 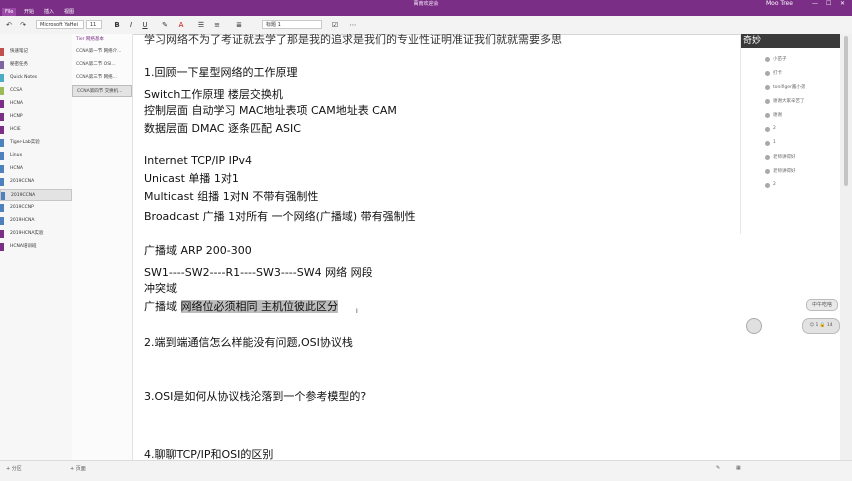 I want to click on note-line: 2.端到端通信怎么样能没有问题,OSI协议栈, so click(x=248, y=342).